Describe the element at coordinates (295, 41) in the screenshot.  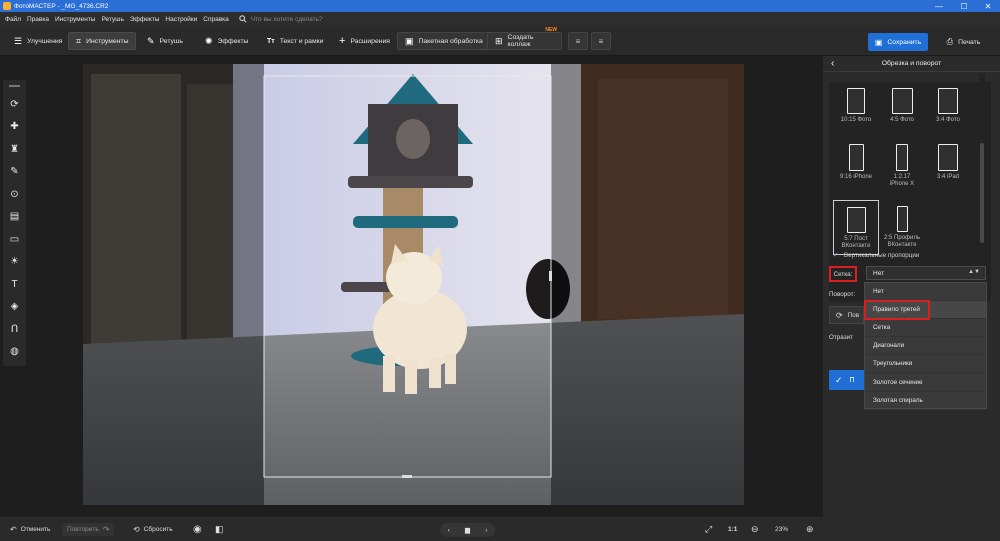
I see `tab-text-frames: Tт Текст и рамки` at that location.